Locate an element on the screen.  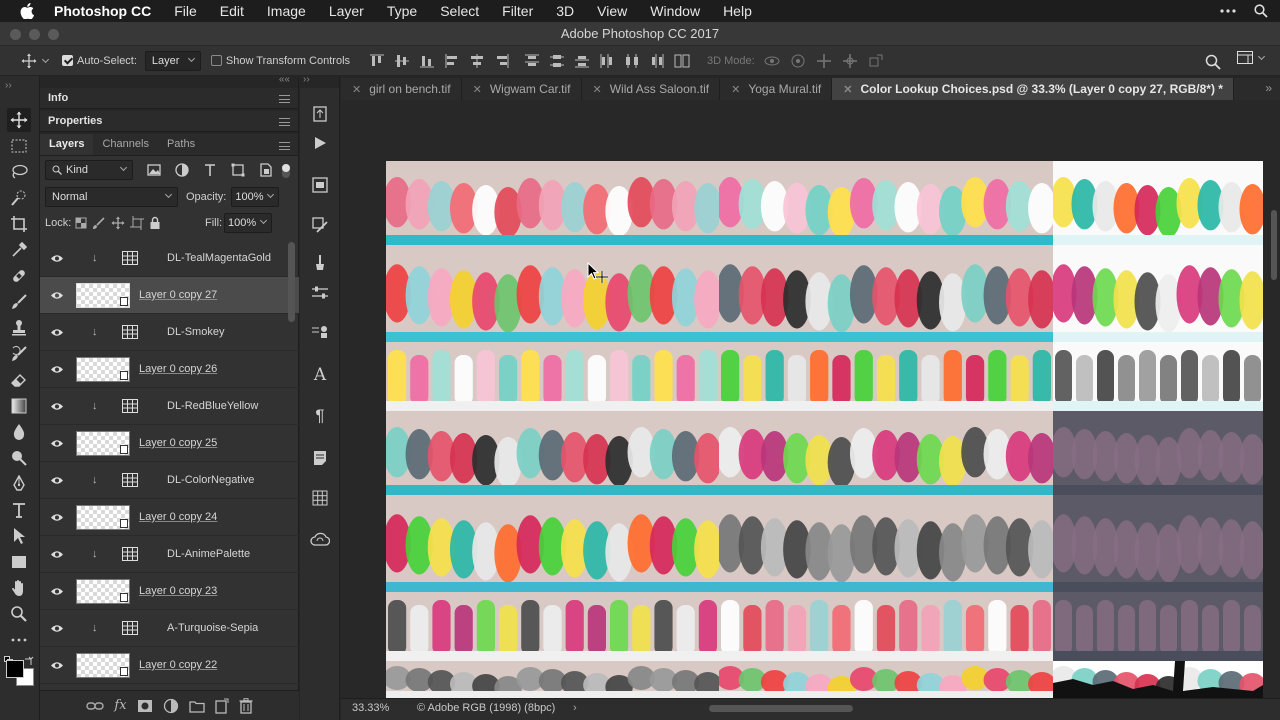
new-group-folder-icon is located at coordinates (196, 706).